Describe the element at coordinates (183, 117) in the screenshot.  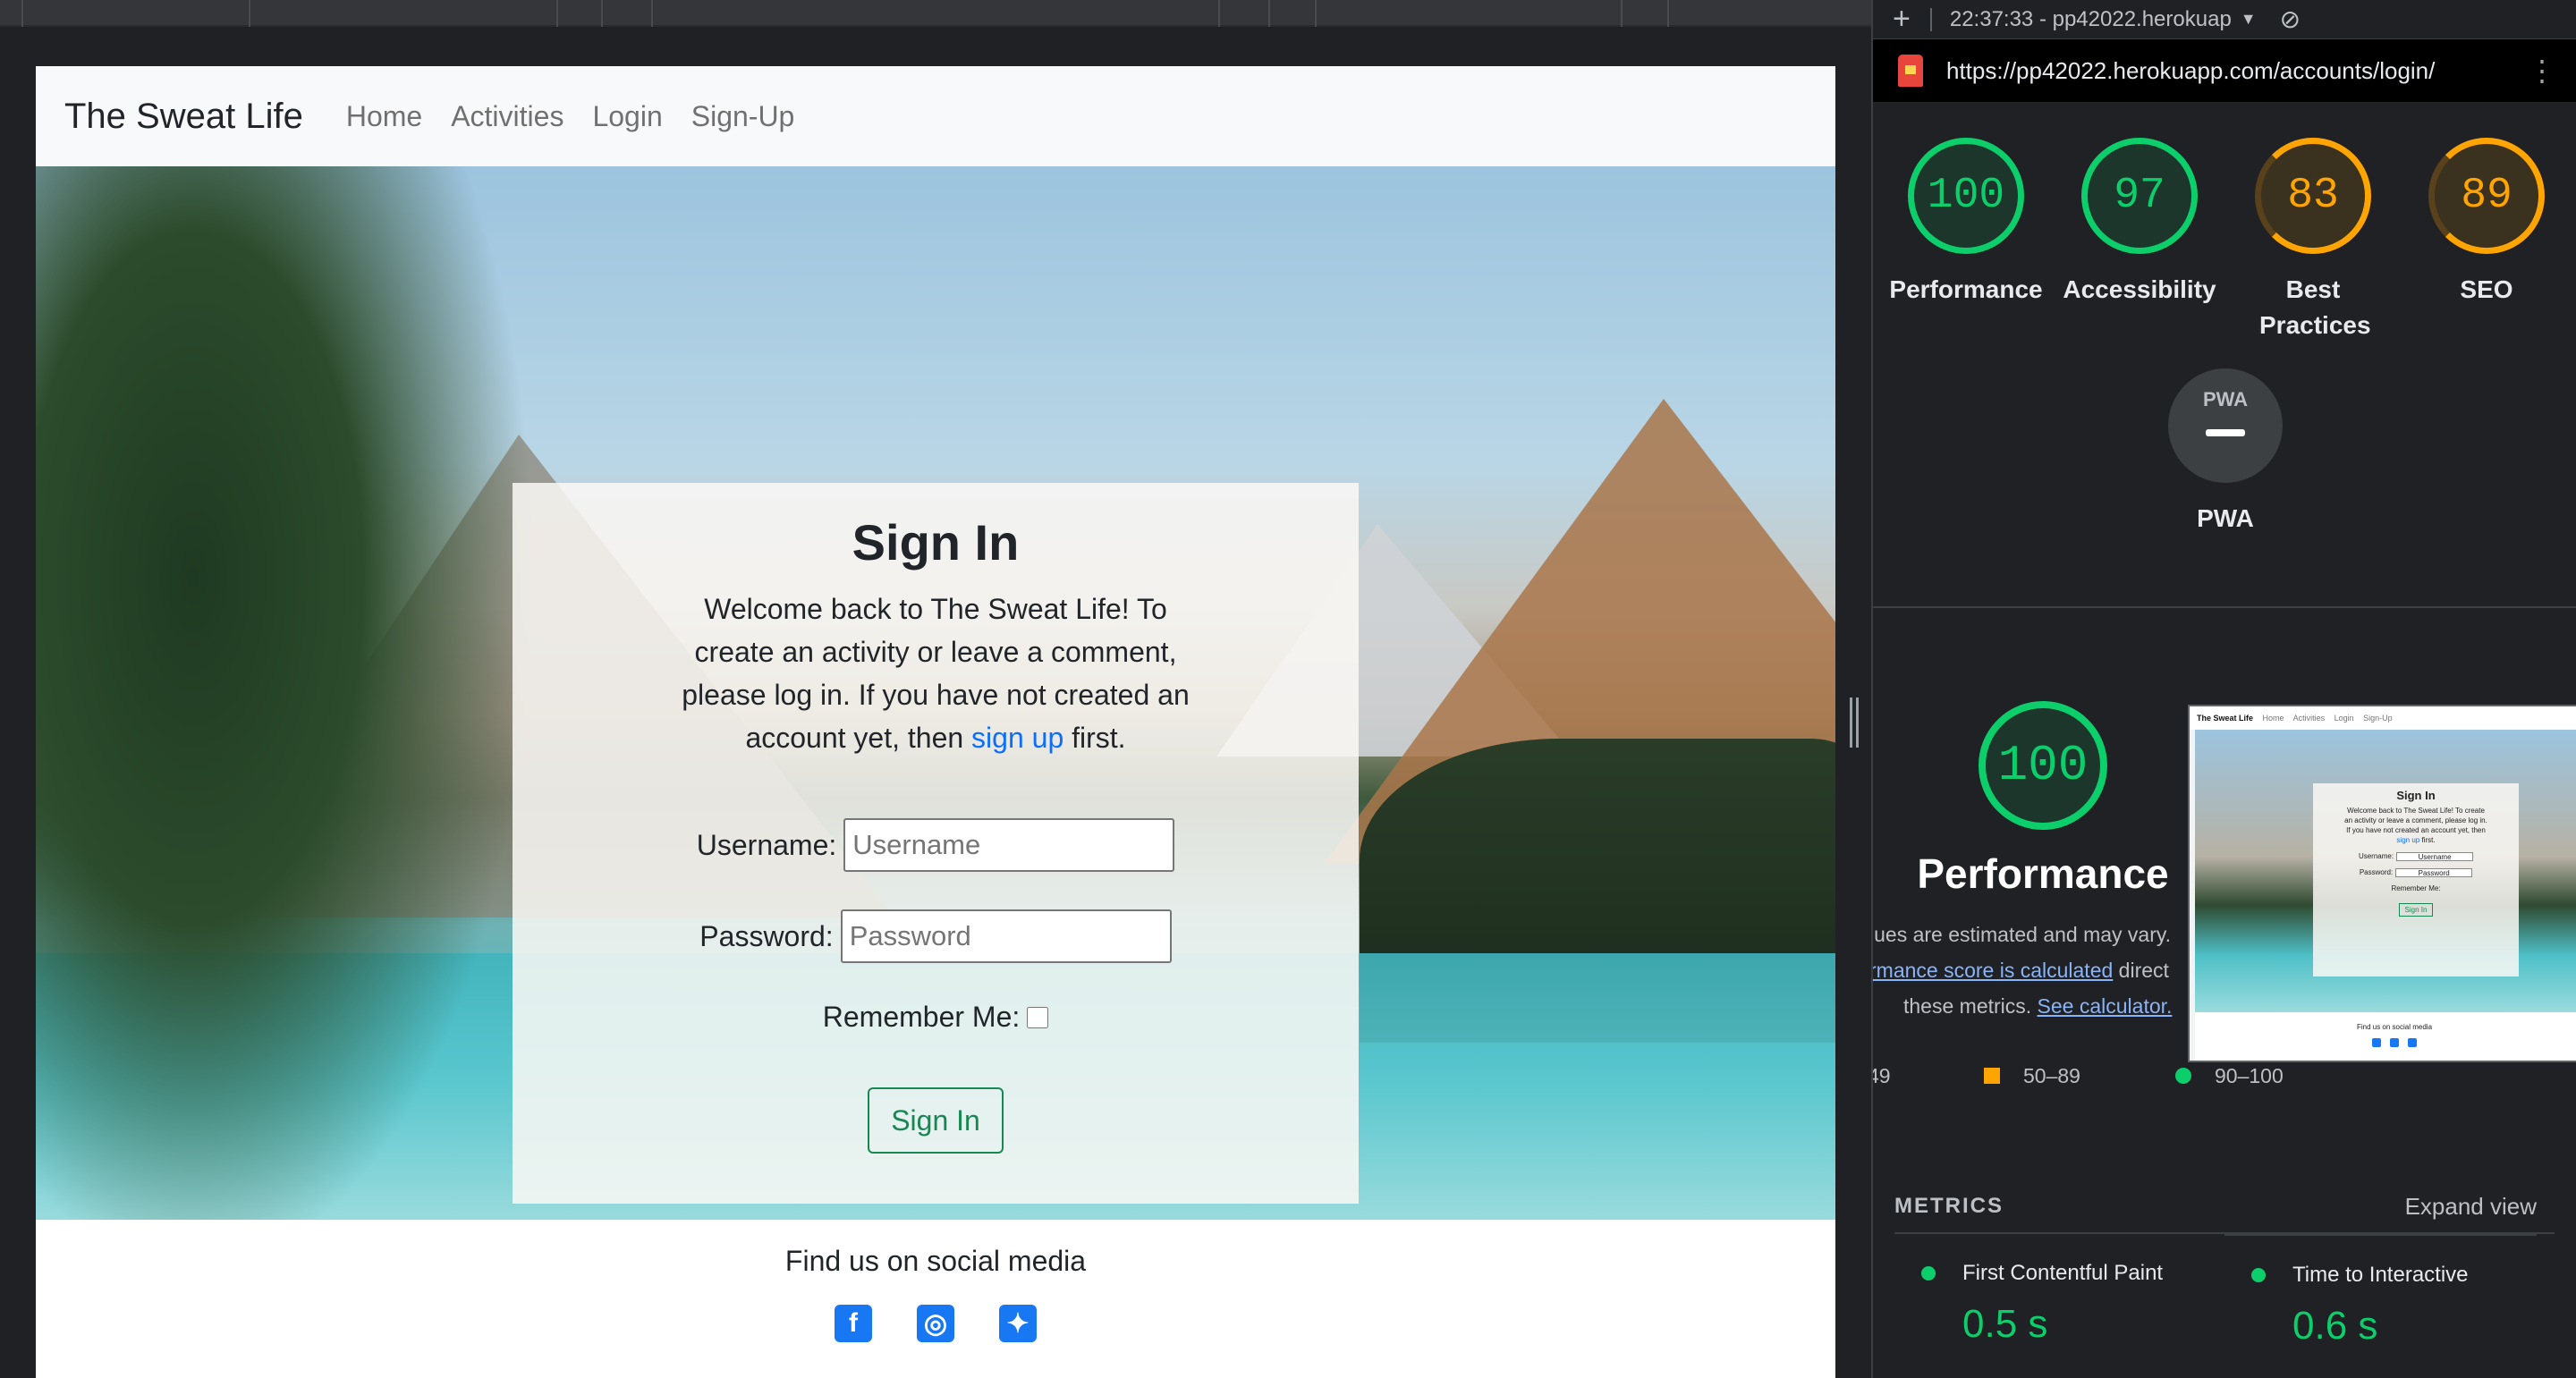
I see `brand-link: The Sweat Life` at that location.